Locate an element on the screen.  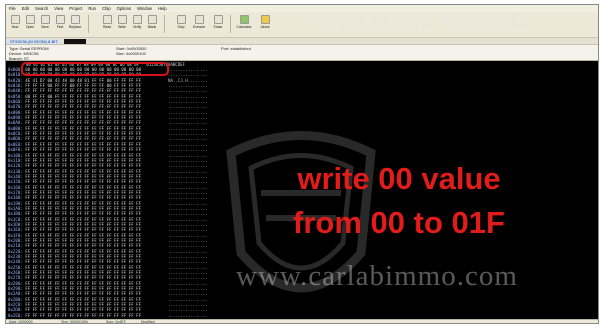
menu-project: Project is located at coordinates (75, 8).